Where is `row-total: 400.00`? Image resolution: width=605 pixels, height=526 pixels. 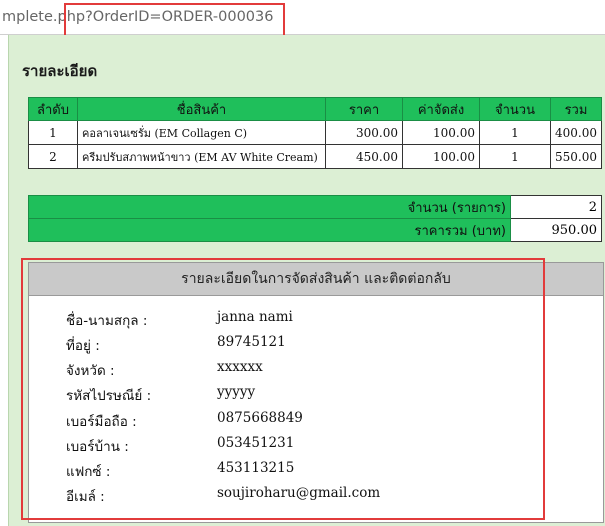
row-total: 400.00 is located at coordinates (576, 132).